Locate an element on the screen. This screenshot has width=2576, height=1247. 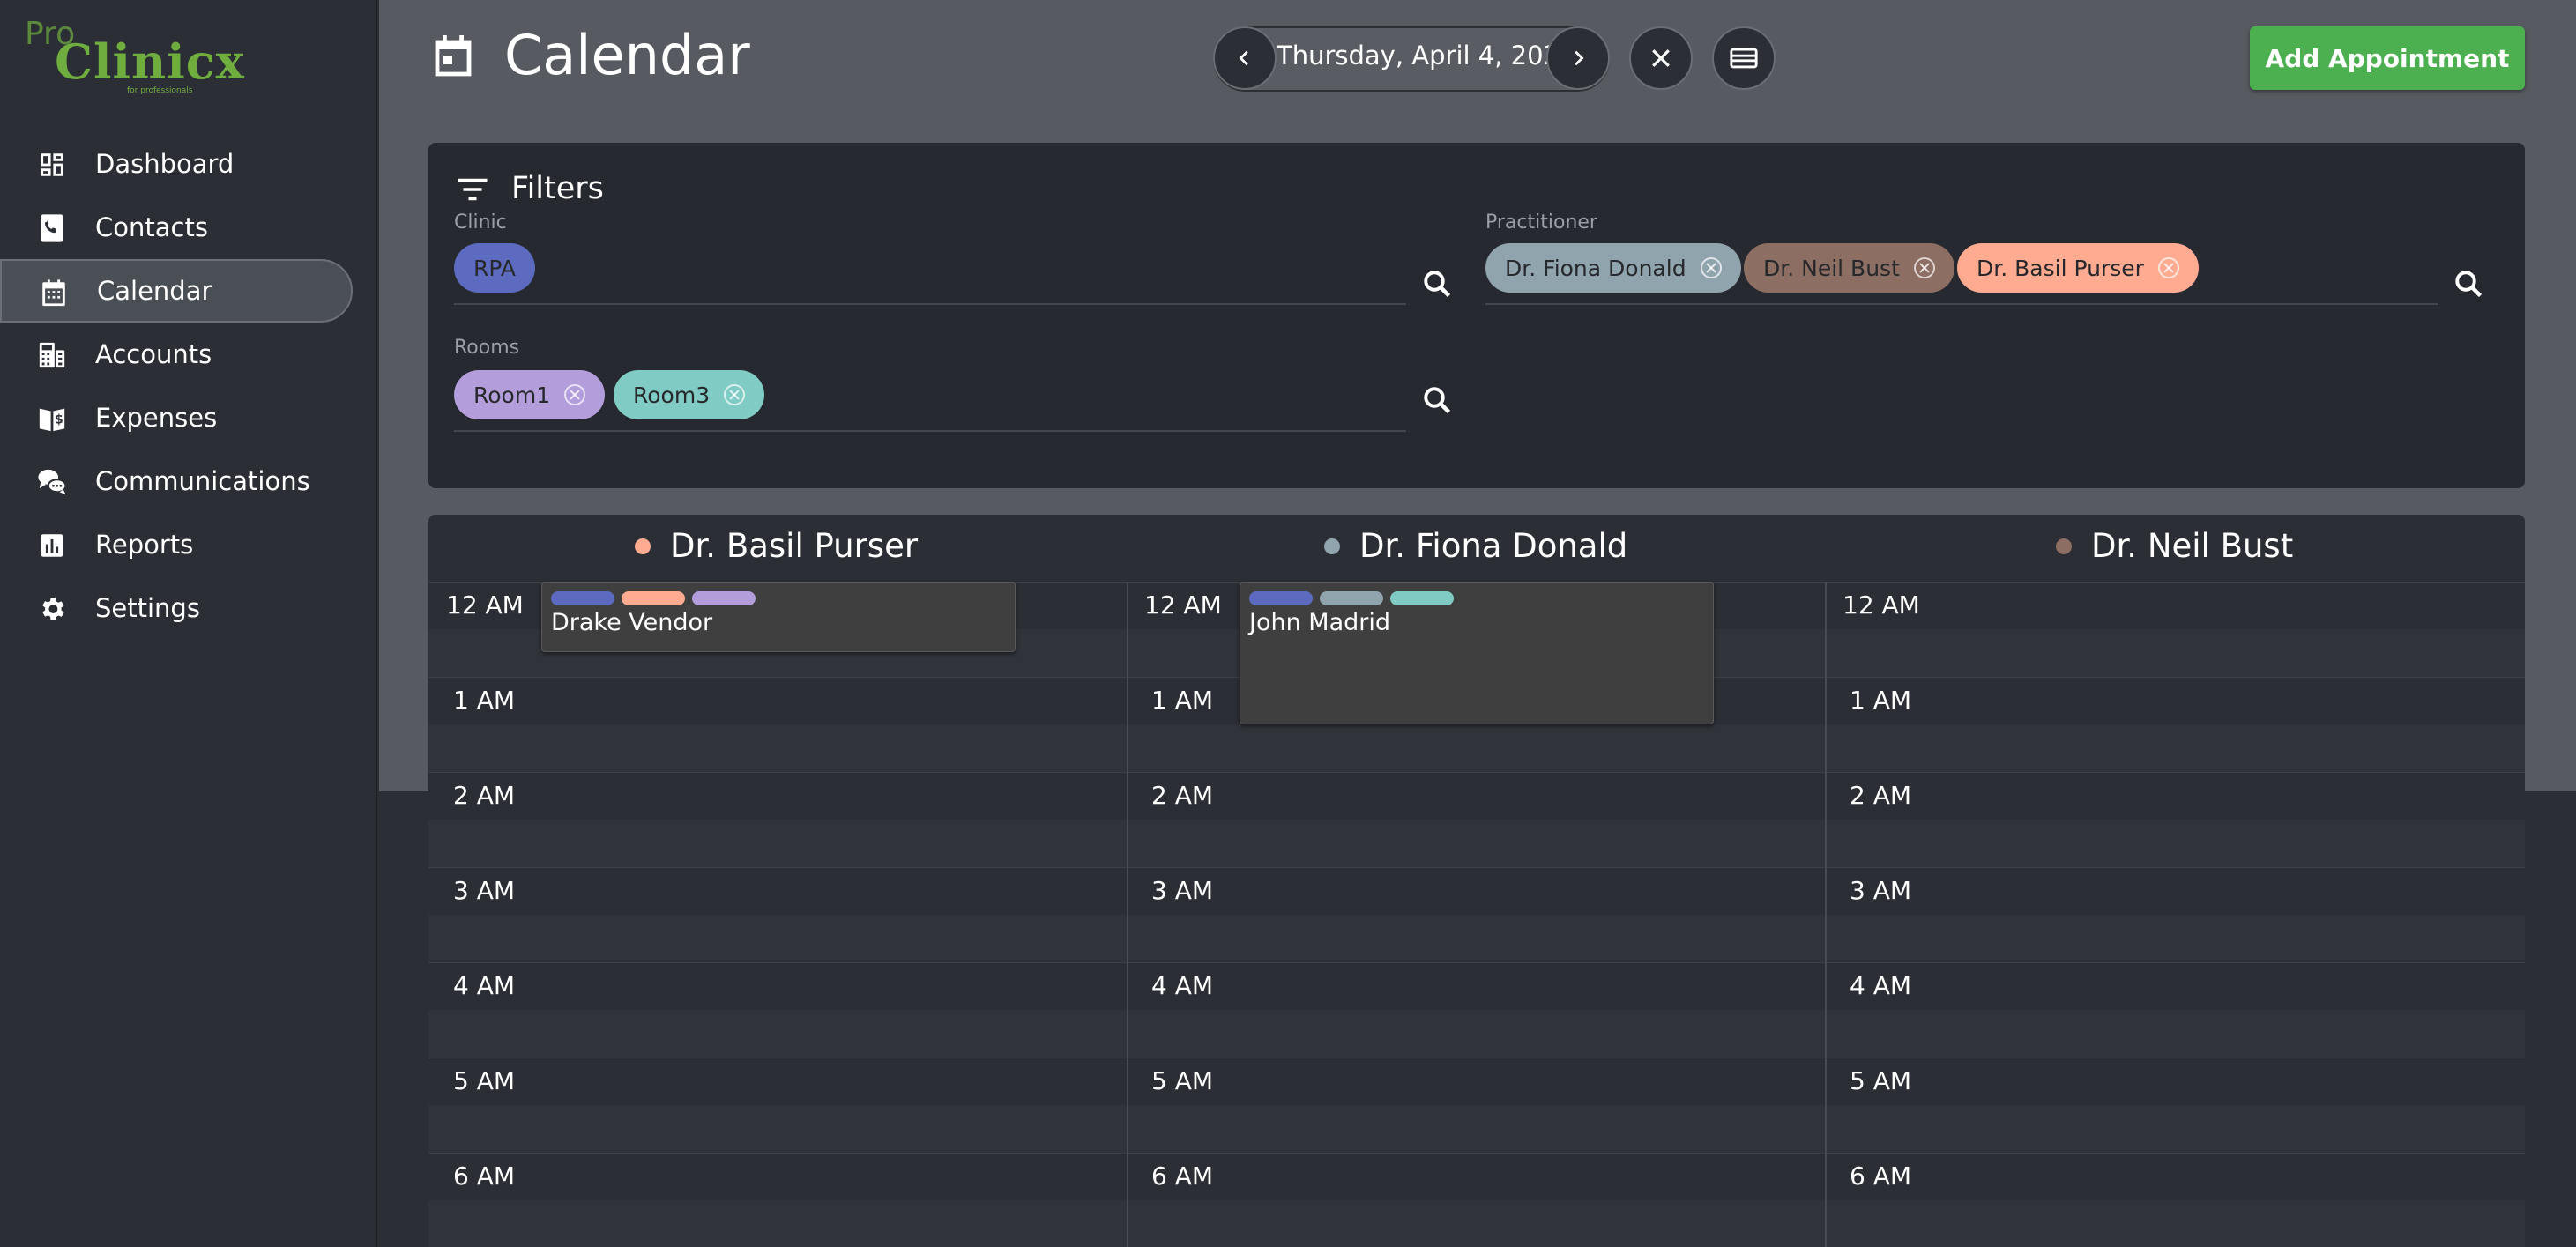
sidebar-item-calendar: Calendar is located at coordinates (176, 291).